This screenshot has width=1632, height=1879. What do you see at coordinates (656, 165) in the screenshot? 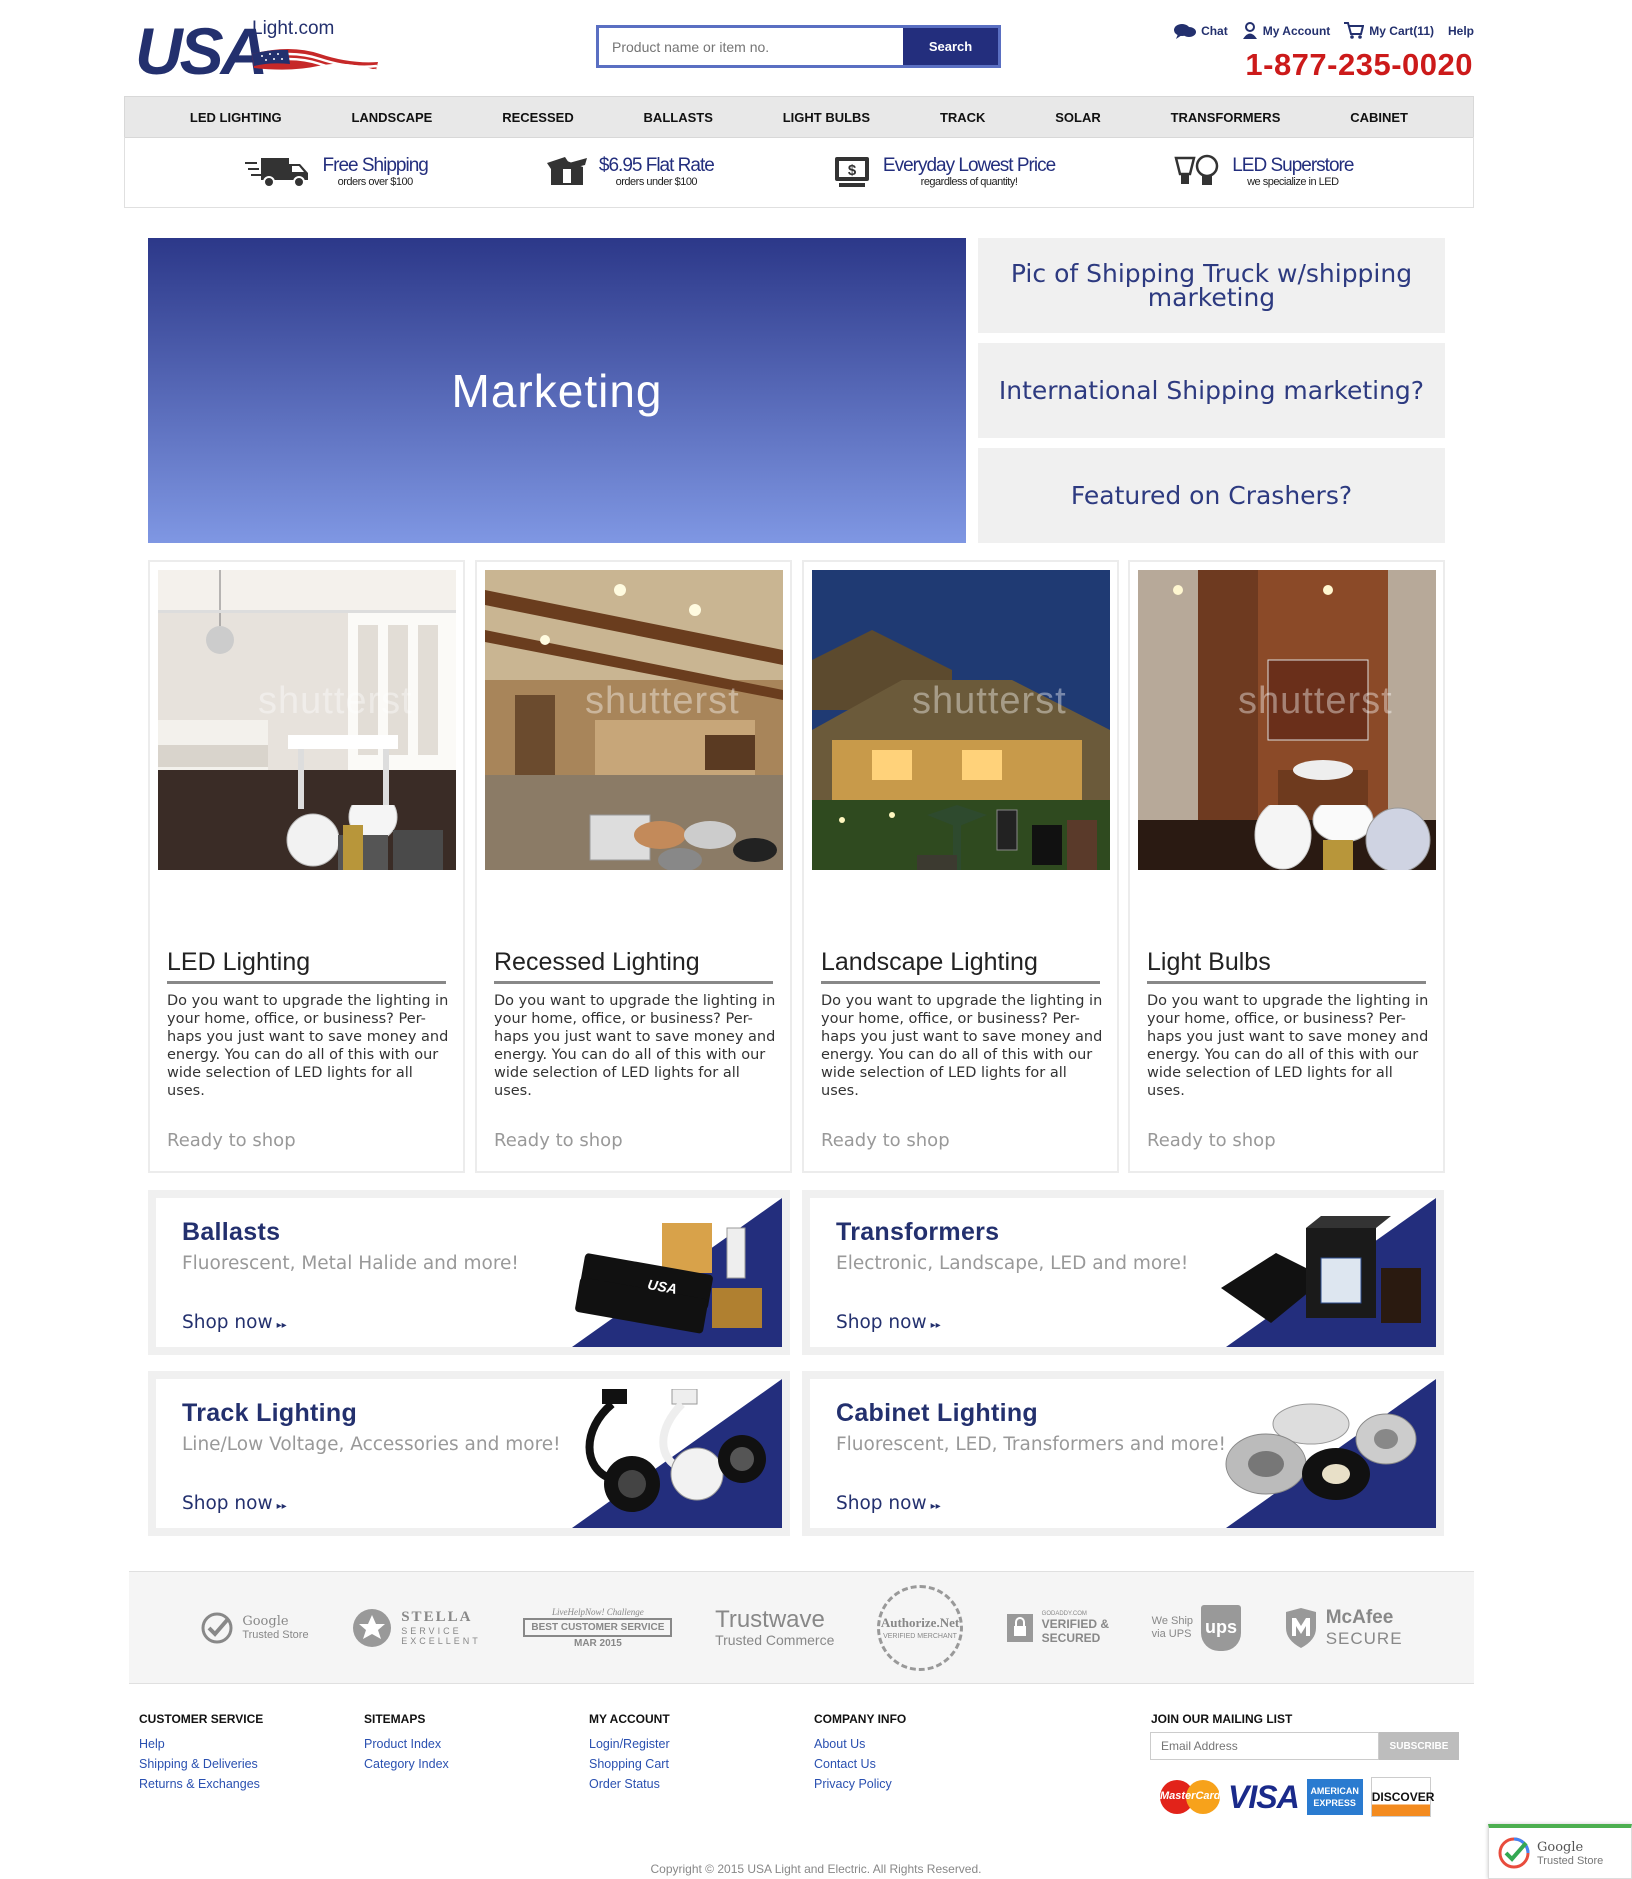
I see `benefit-title: $6.95 Flat Rate` at bounding box center [656, 165].